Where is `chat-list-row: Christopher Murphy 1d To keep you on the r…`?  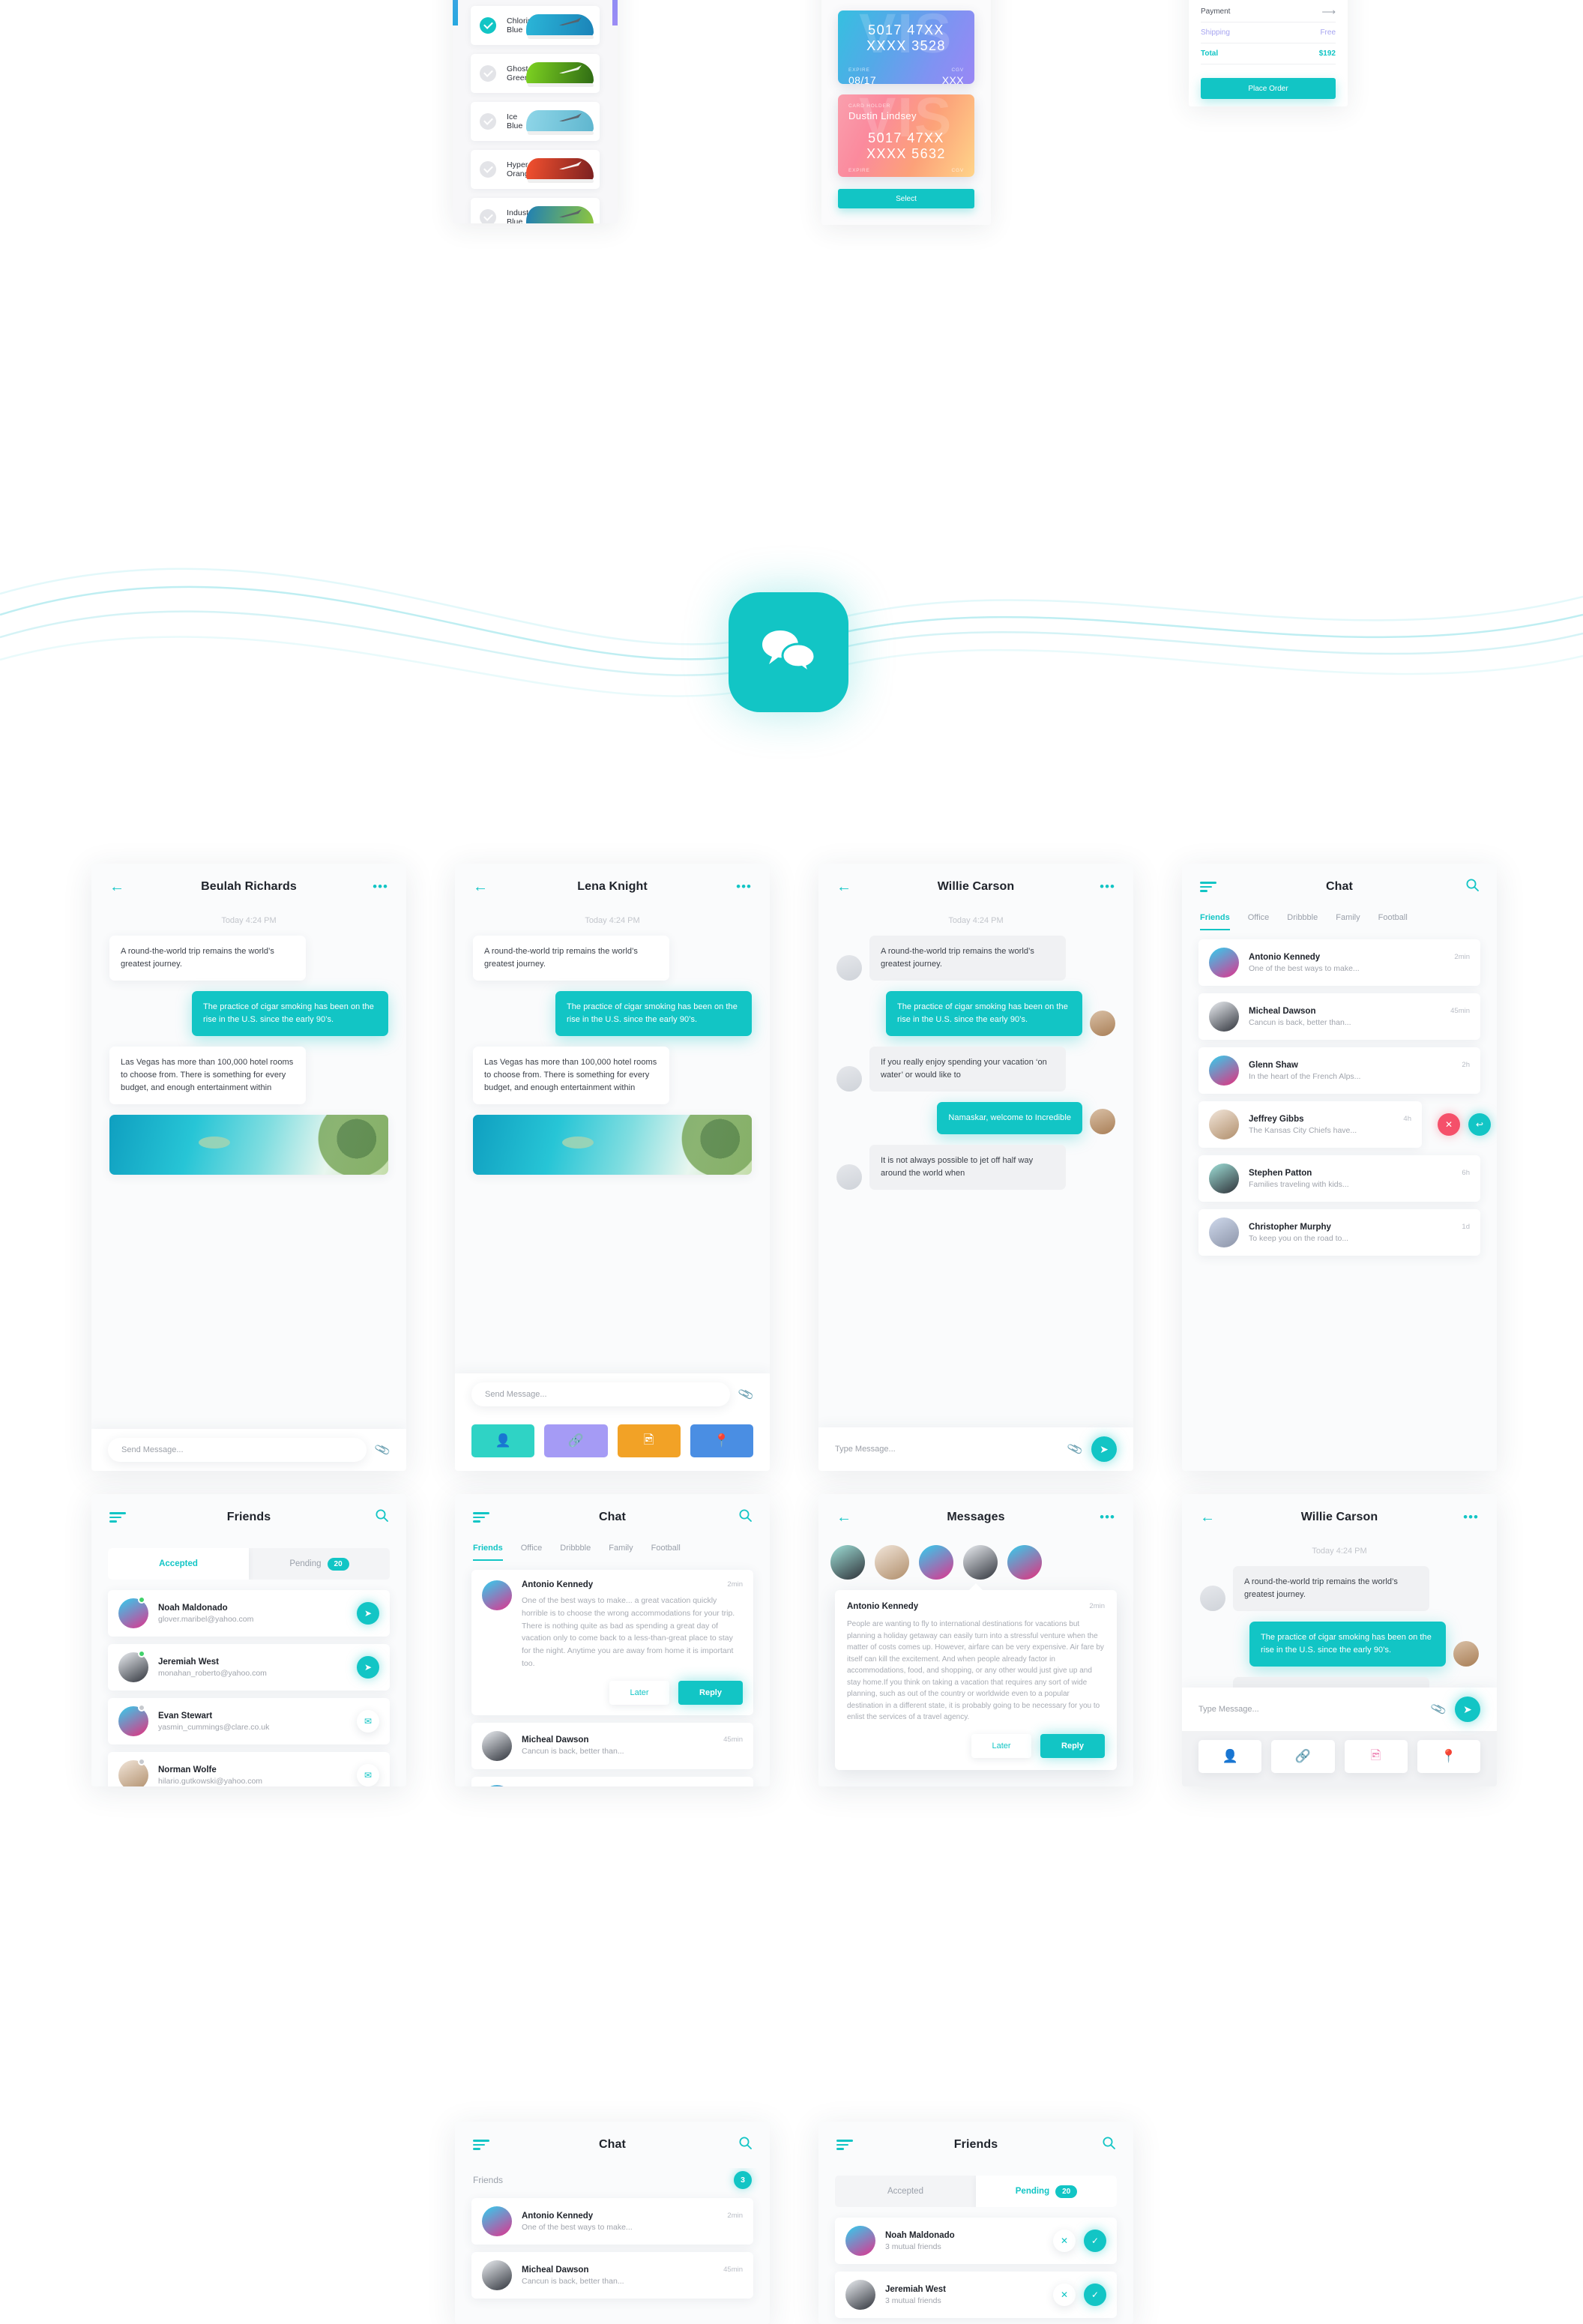
chat-list-row: Christopher Murphy 1d To keep you on the r… is located at coordinates (1339, 1232).